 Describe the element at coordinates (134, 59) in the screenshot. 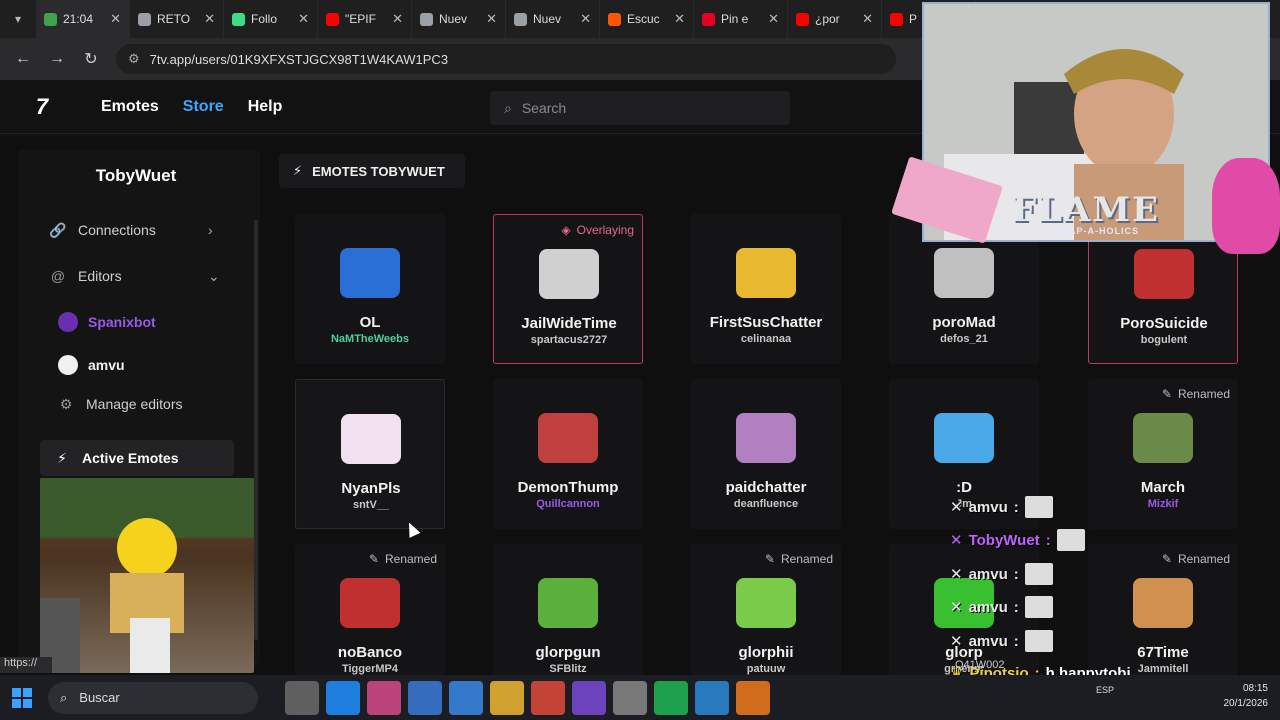

I see `site-info-icon: ⚙` at that location.